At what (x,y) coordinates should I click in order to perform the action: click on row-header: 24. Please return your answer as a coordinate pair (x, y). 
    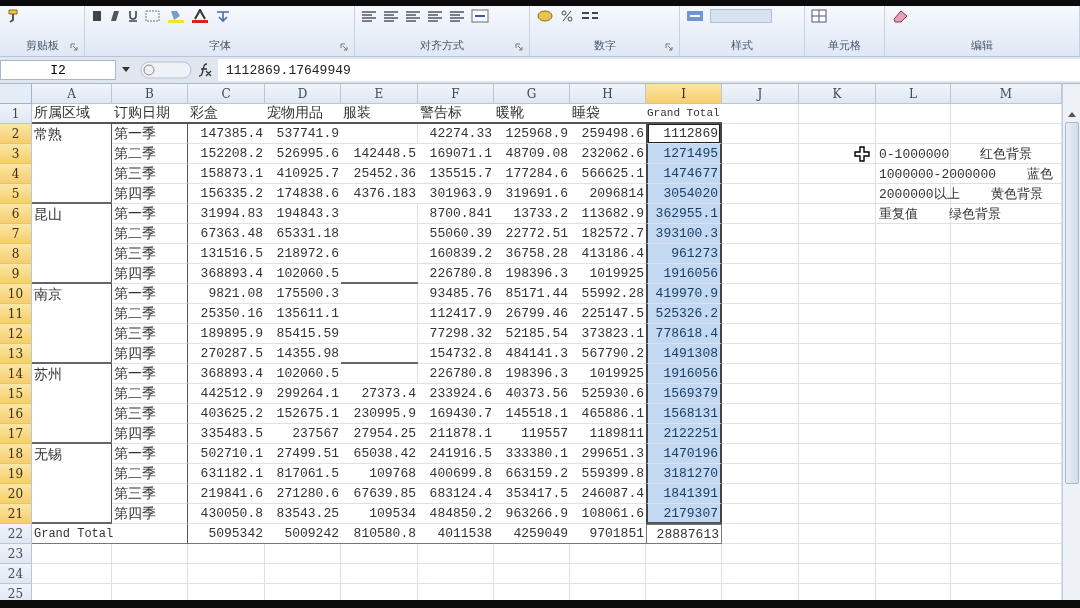
    Looking at the image, I should click on (16, 574).